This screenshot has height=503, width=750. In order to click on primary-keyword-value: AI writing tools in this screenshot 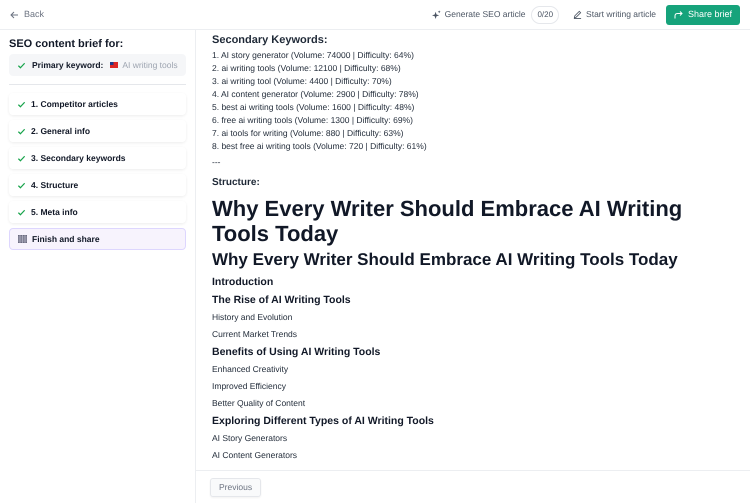, I will do `click(150, 65)`.